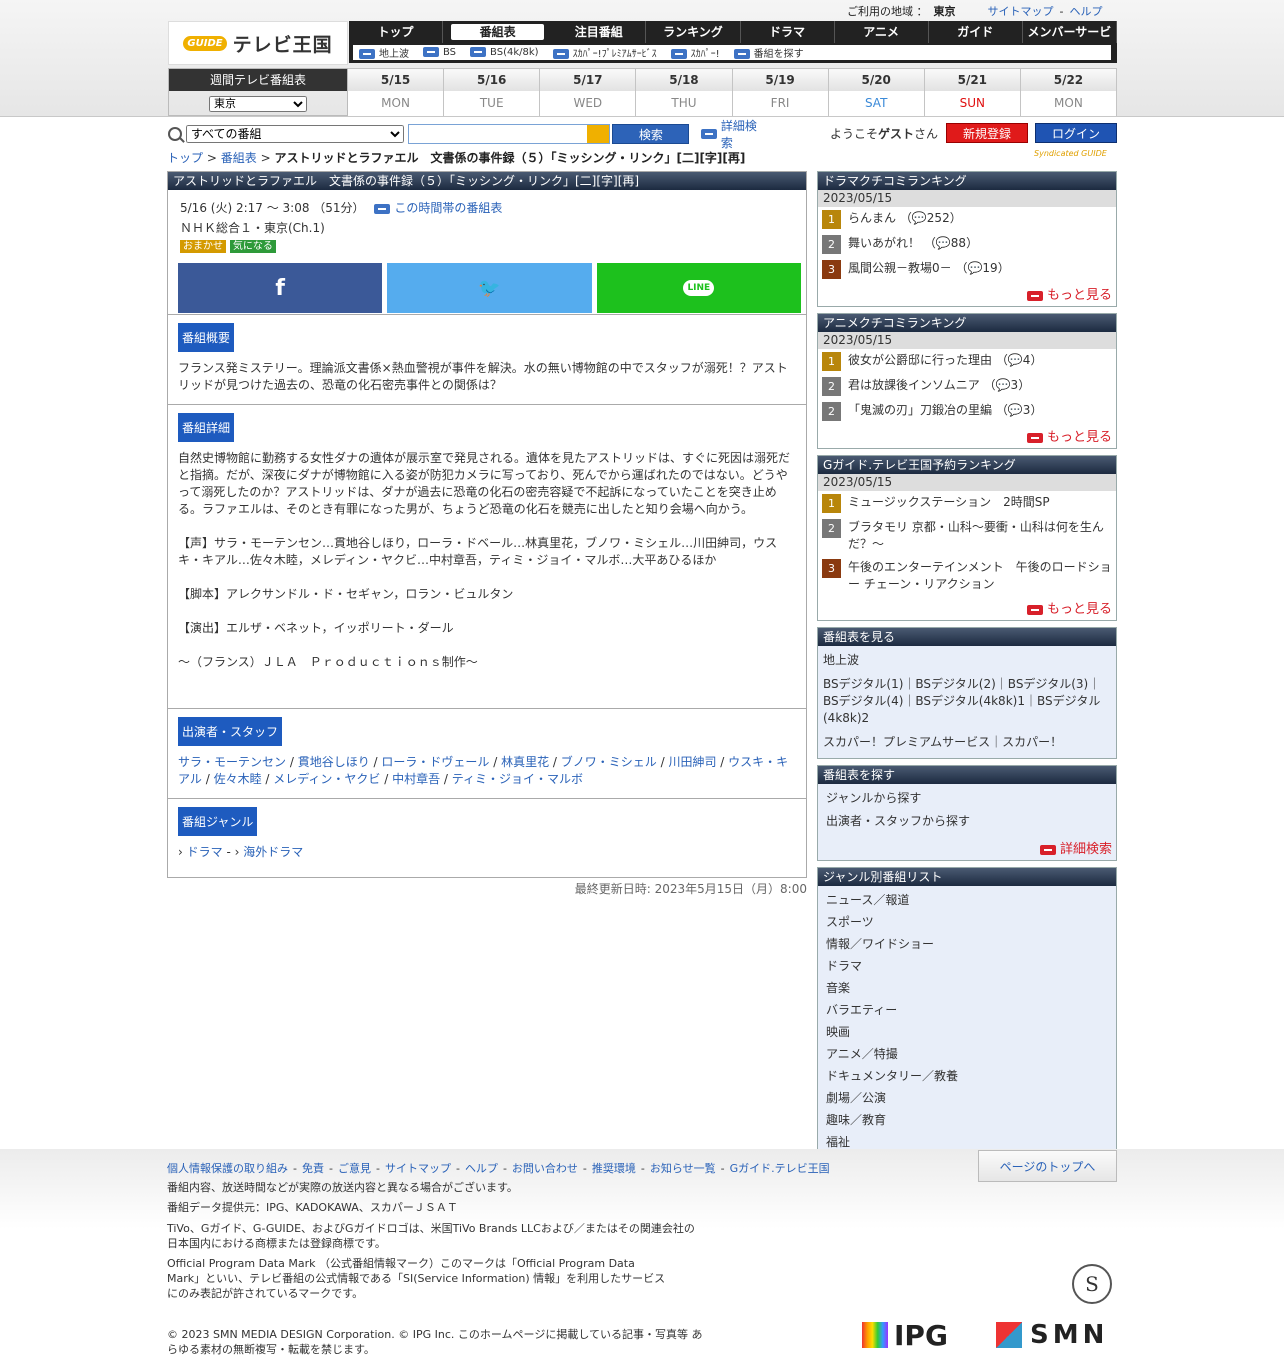 The height and width of the screenshot is (1366, 1284). What do you see at coordinates (967, 900) in the screenshot?
I see `list-item: ニュース／報道` at bounding box center [967, 900].